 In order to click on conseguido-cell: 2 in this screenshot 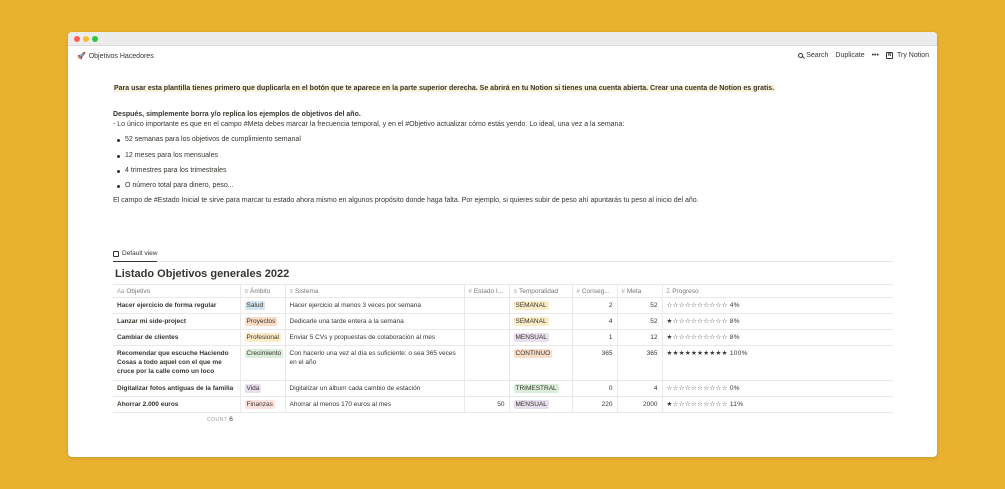, I will do `click(594, 306)`.